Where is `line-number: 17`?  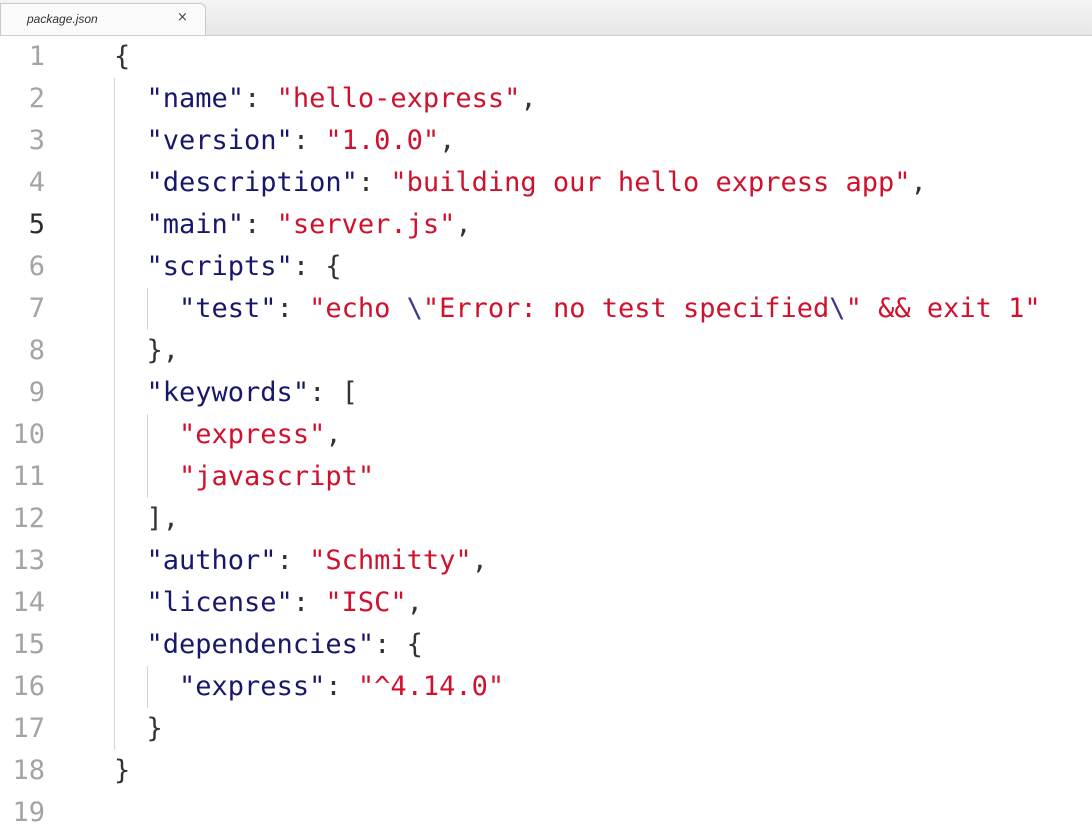
line-number: 17 is located at coordinates (28, 728).